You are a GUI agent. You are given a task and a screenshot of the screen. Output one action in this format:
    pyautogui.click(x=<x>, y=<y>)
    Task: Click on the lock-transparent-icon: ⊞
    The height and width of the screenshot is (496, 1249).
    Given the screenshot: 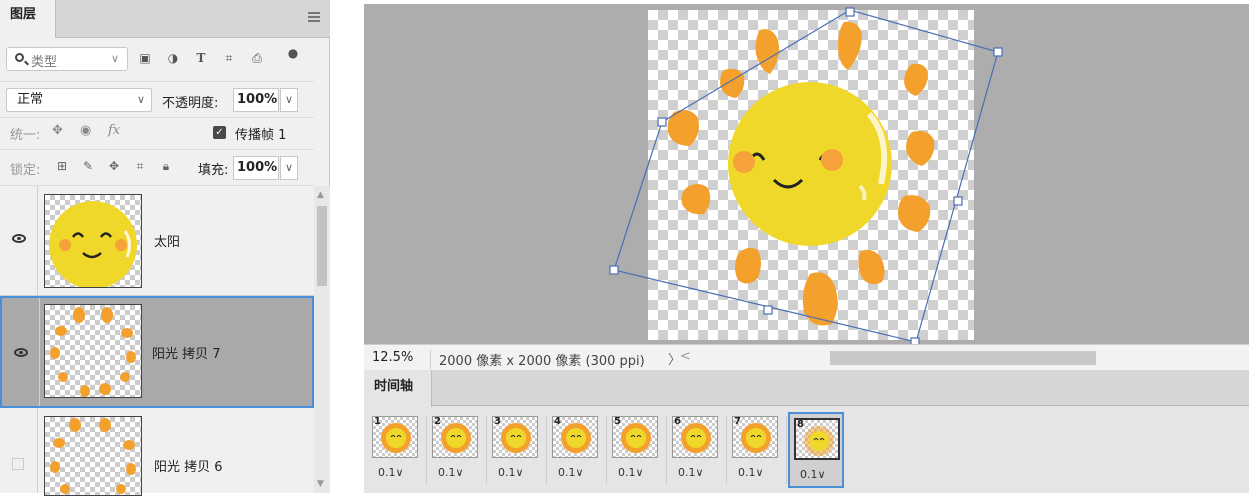 What is the action you would take?
    pyautogui.click(x=62, y=167)
    